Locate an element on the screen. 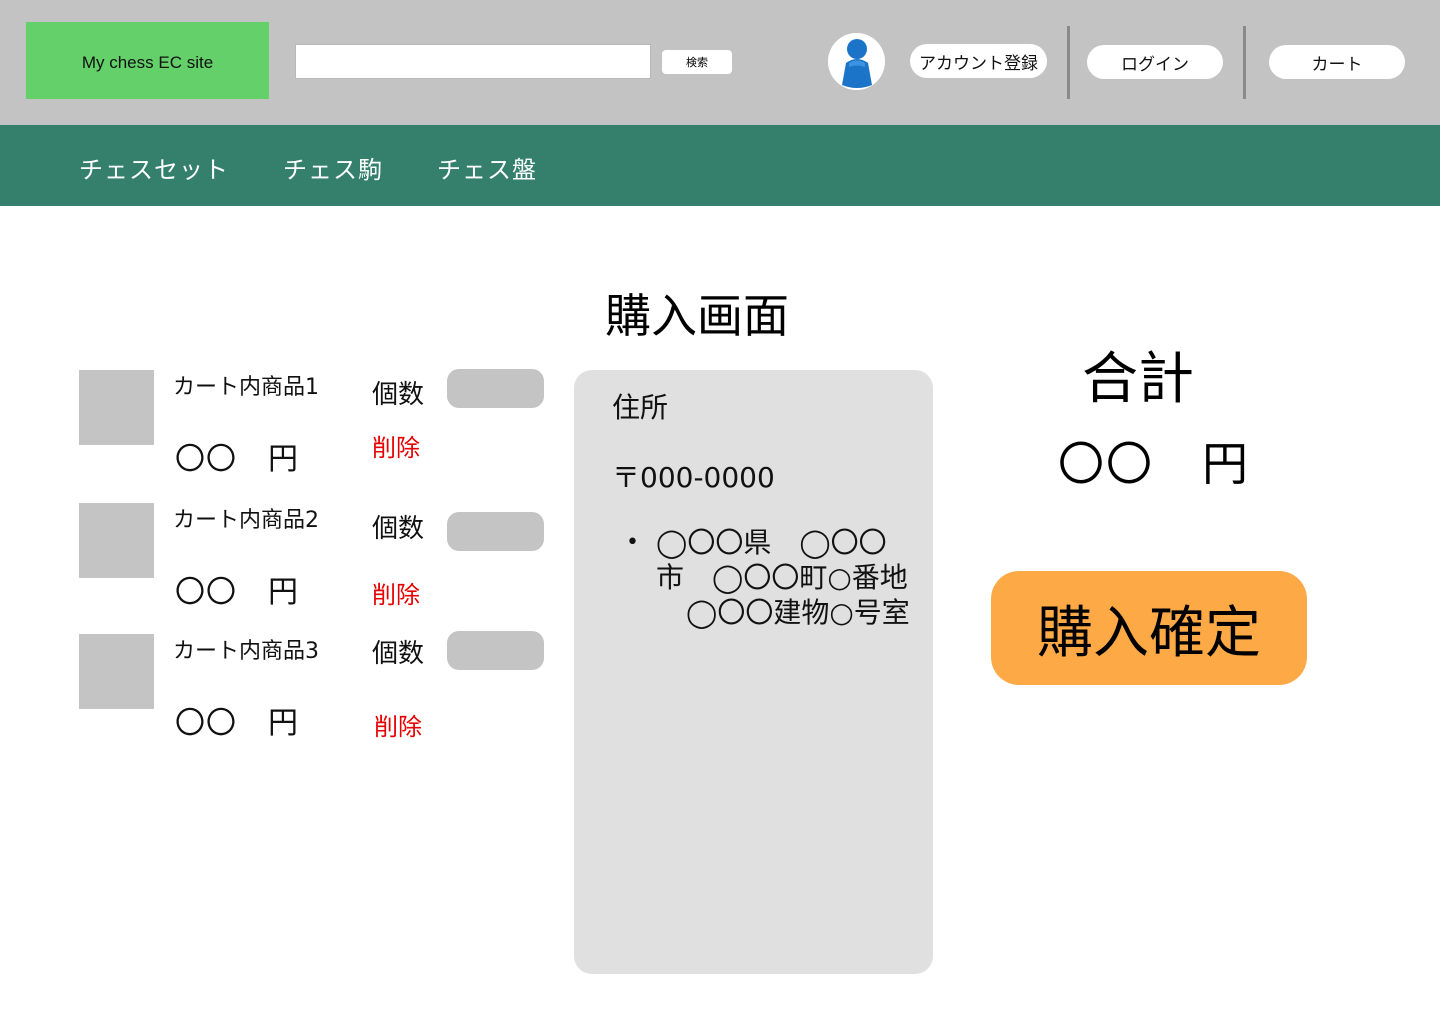  confirm-purchase-label: 購入確定 is located at coordinates (1149, 633).